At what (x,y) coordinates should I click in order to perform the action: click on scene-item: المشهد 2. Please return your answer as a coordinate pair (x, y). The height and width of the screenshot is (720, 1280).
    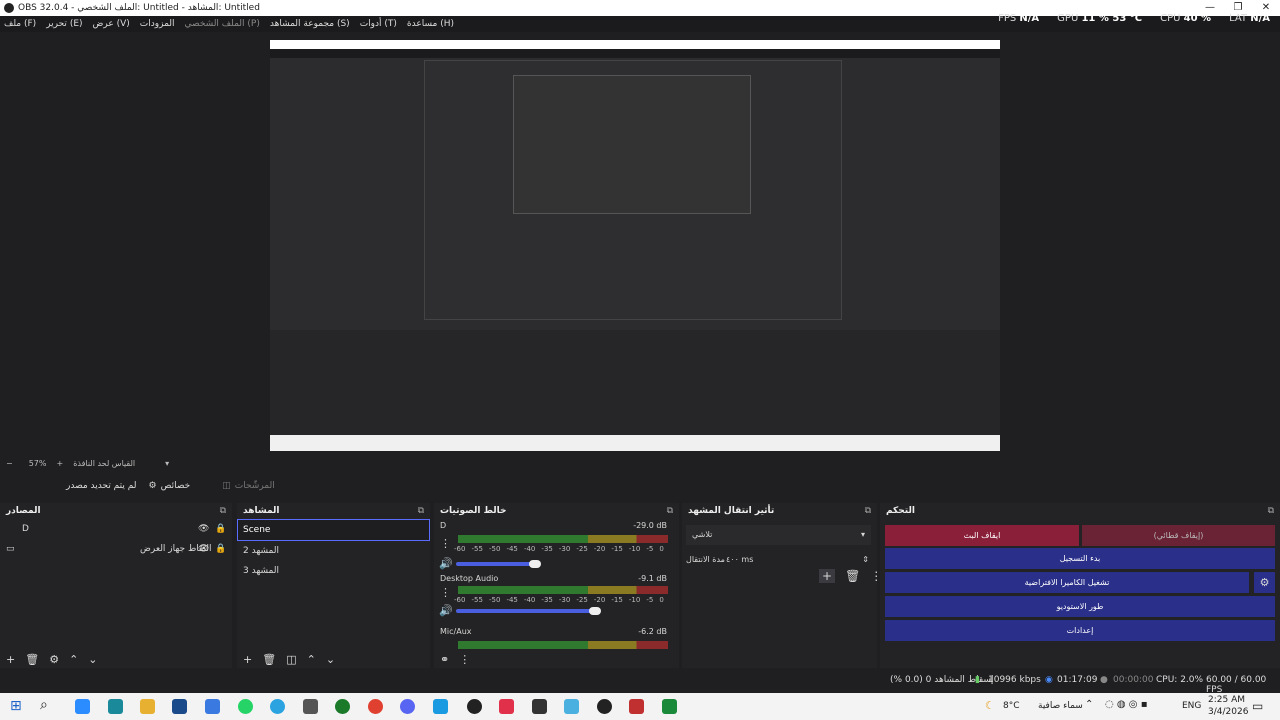
    Looking at the image, I should click on (333, 551).